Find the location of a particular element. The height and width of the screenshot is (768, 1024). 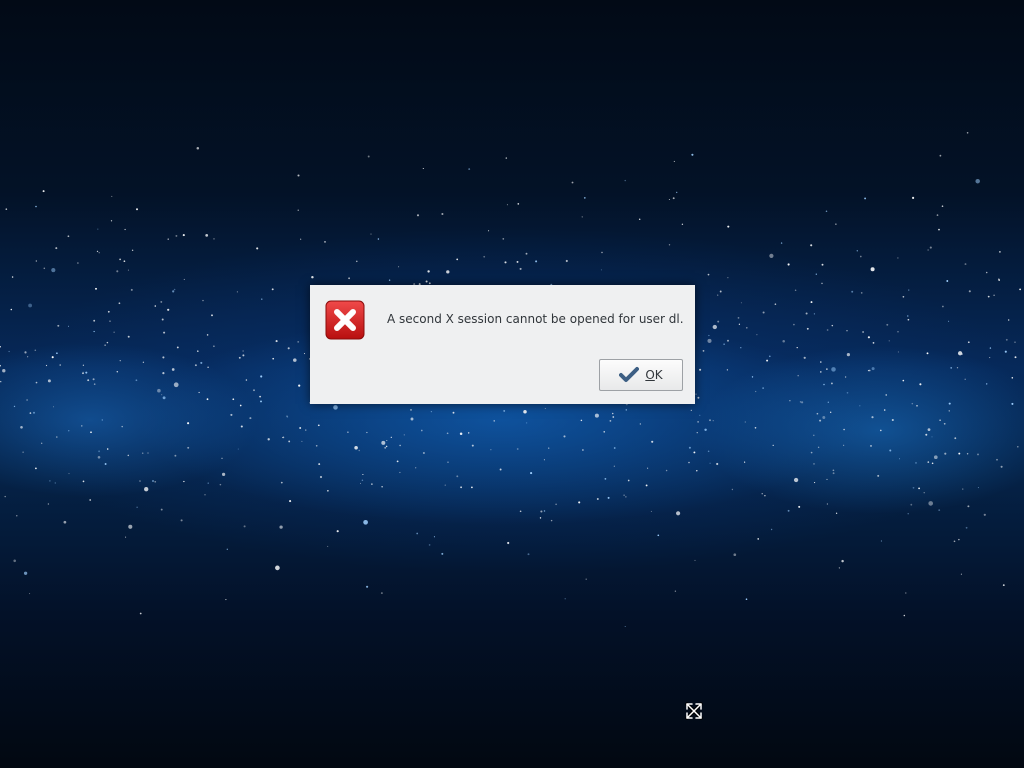

ok-button: OK is located at coordinates (641, 375).